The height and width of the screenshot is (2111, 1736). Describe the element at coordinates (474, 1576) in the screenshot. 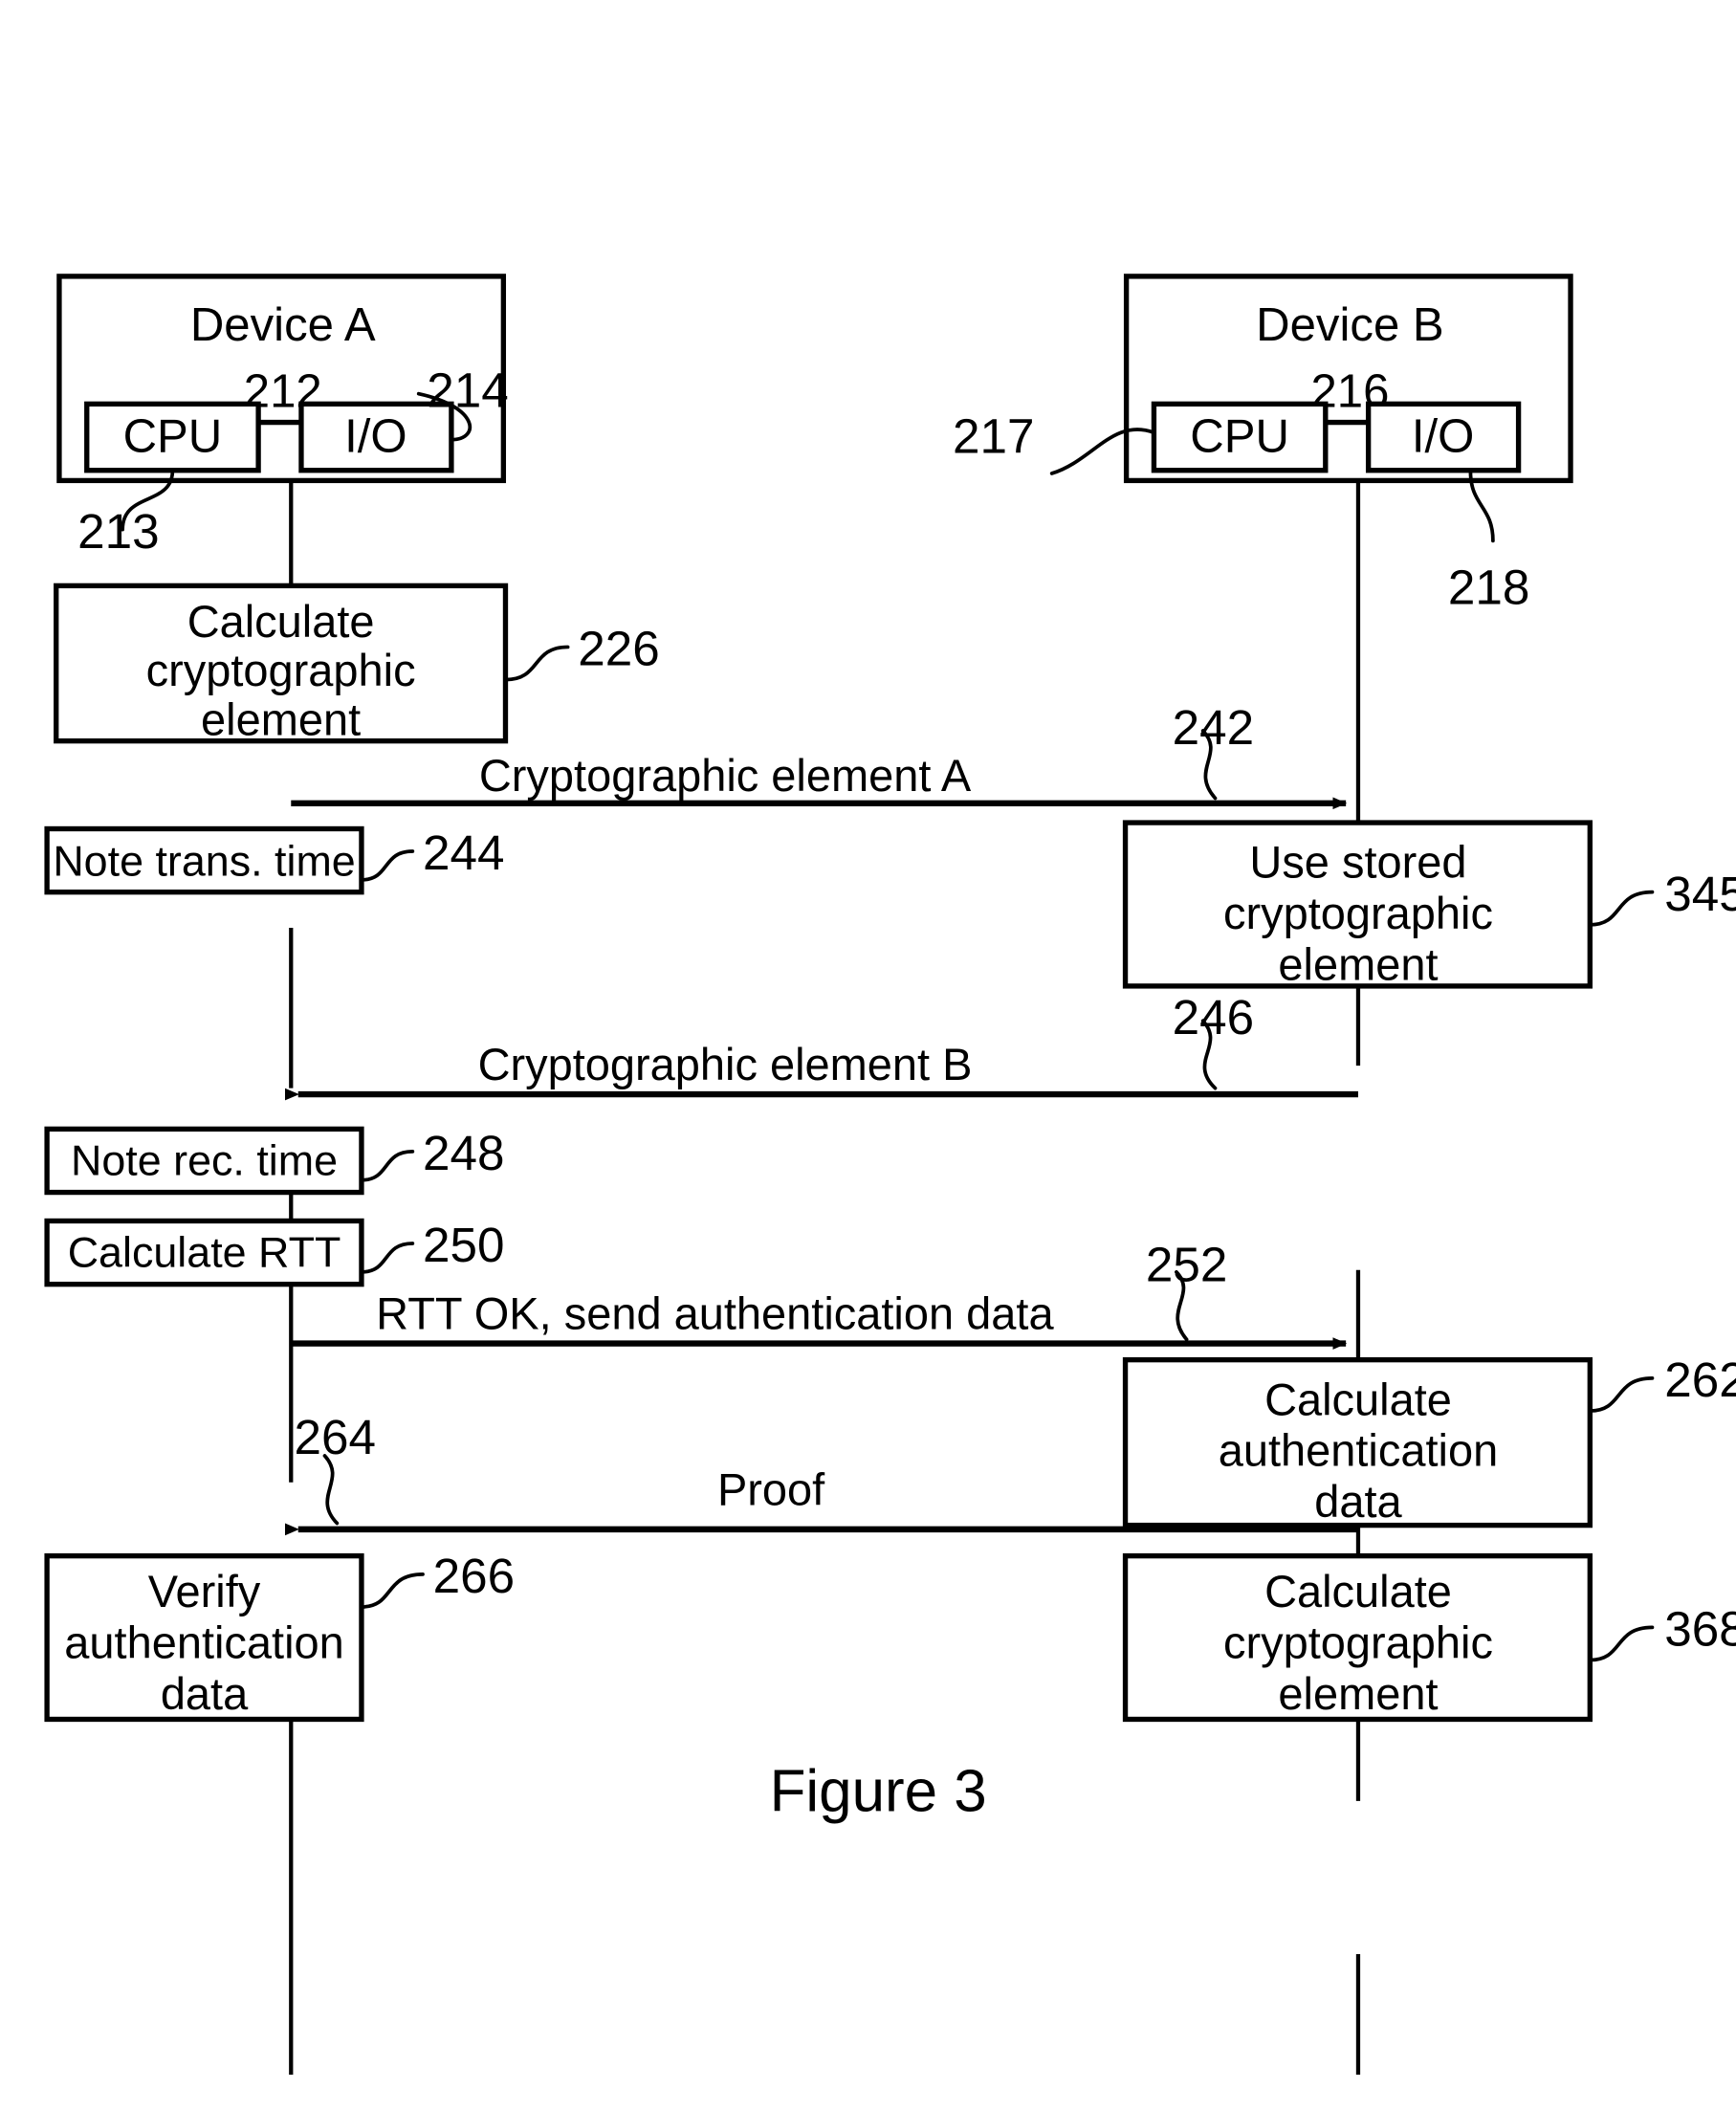

I see `ref-266-label: 266` at that location.